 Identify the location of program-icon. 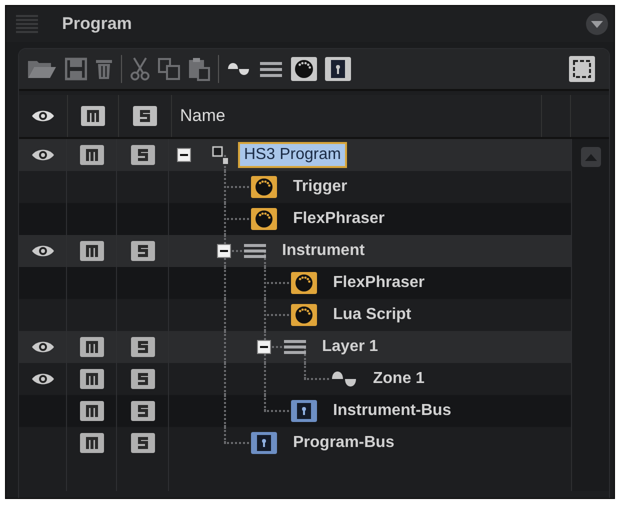
(220, 155).